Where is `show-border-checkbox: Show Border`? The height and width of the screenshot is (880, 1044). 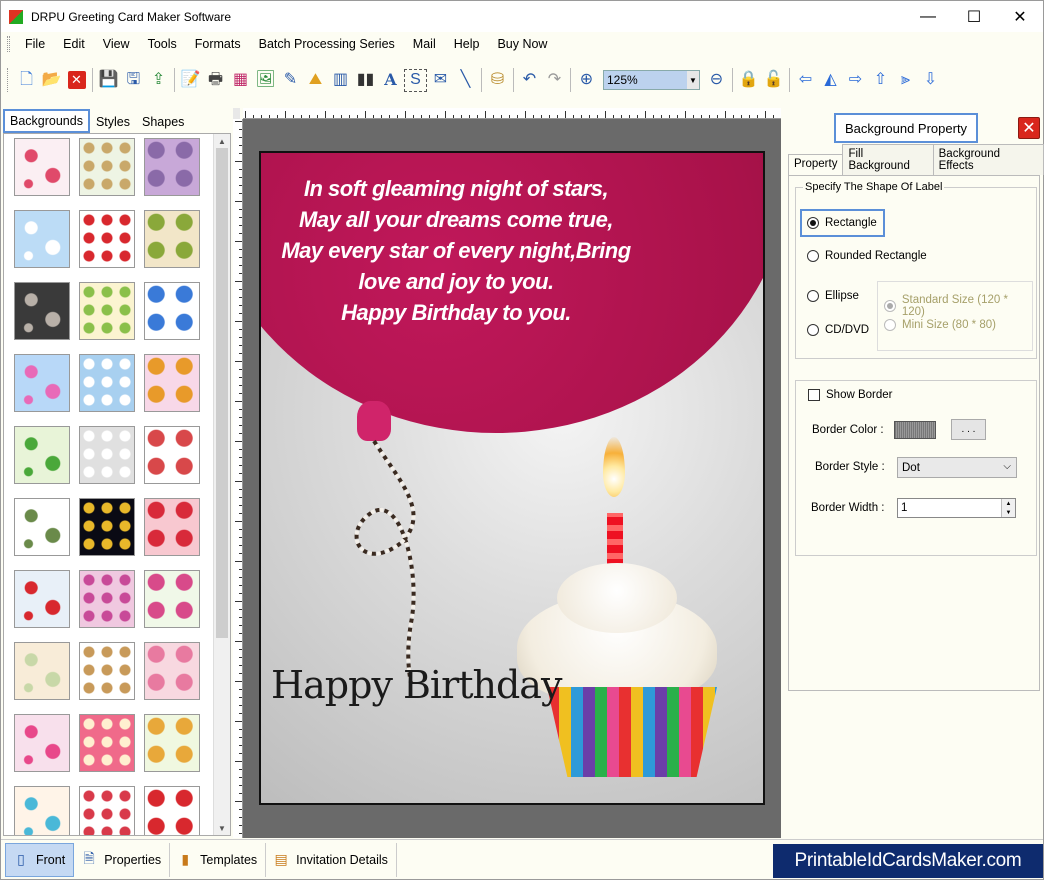
show-border-checkbox: Show Border is located at coordinates (850, 395).